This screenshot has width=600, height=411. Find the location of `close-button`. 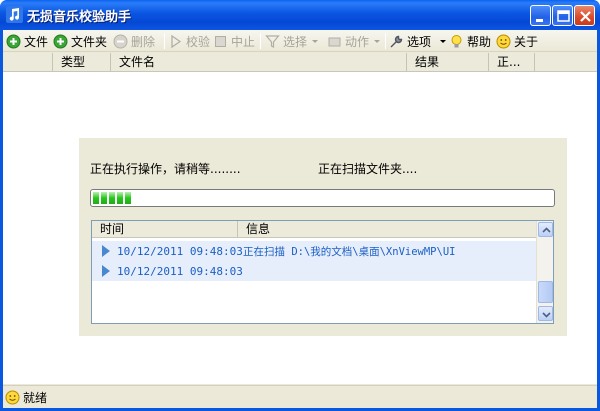

close-button is located at coordinates (584, 15).